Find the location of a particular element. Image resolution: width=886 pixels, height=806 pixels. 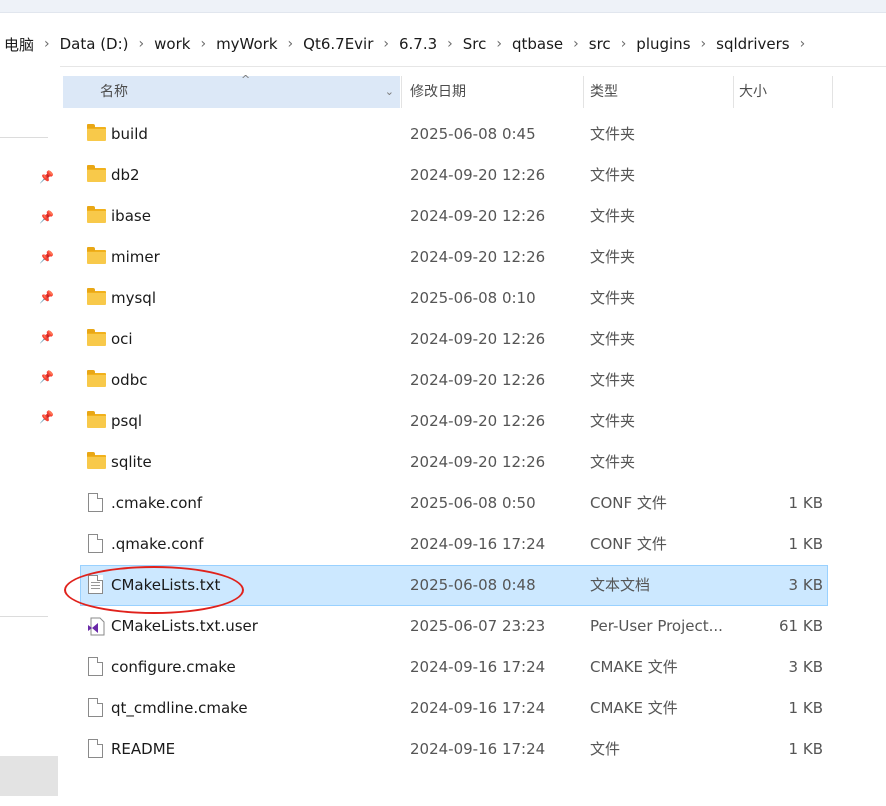

breadcrumb-item: qtbase is located at coordinates (537, 44).